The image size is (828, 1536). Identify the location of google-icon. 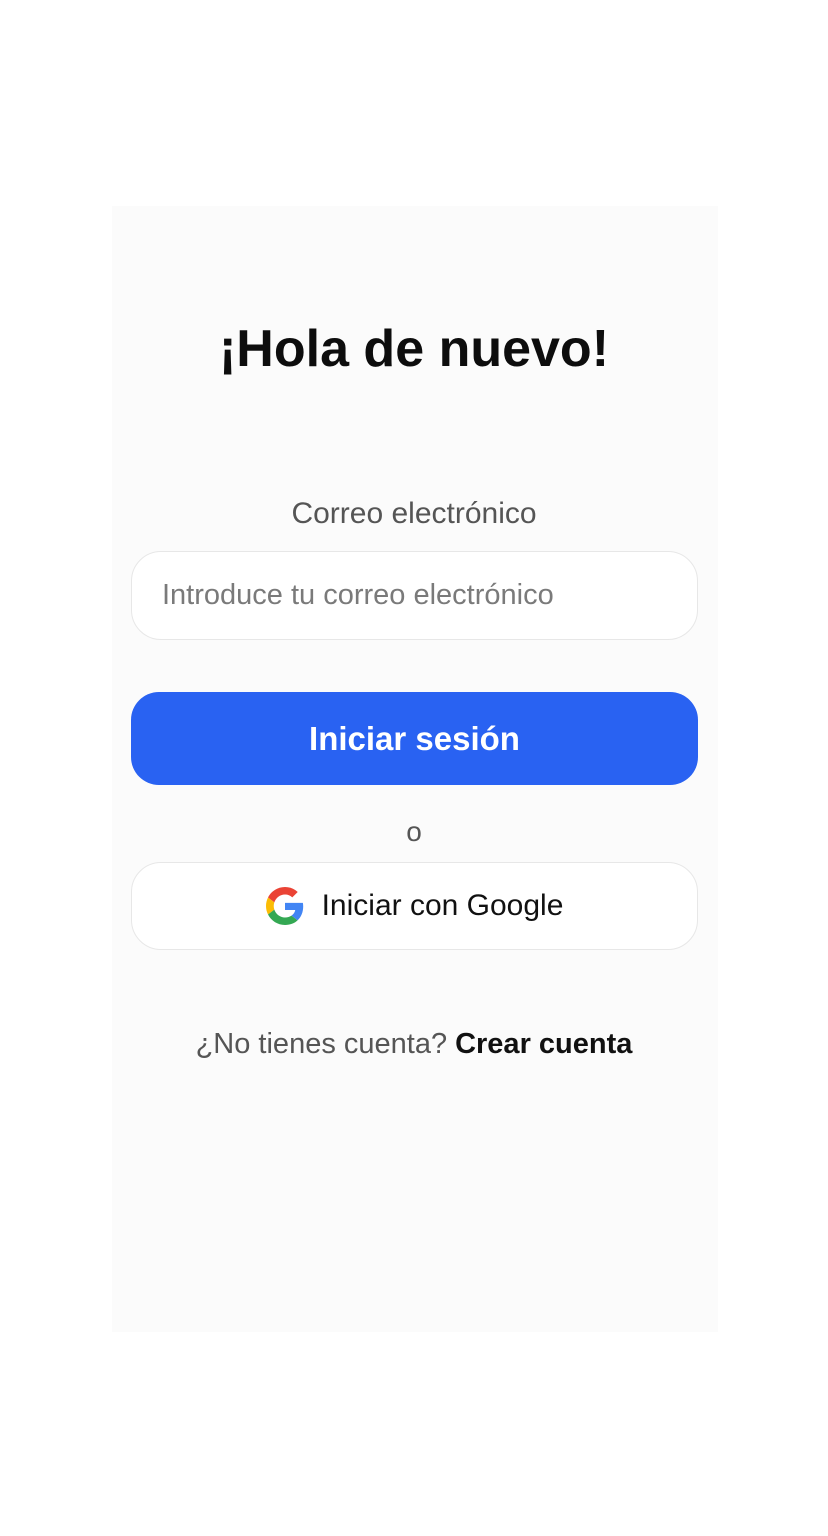
(284, 906).